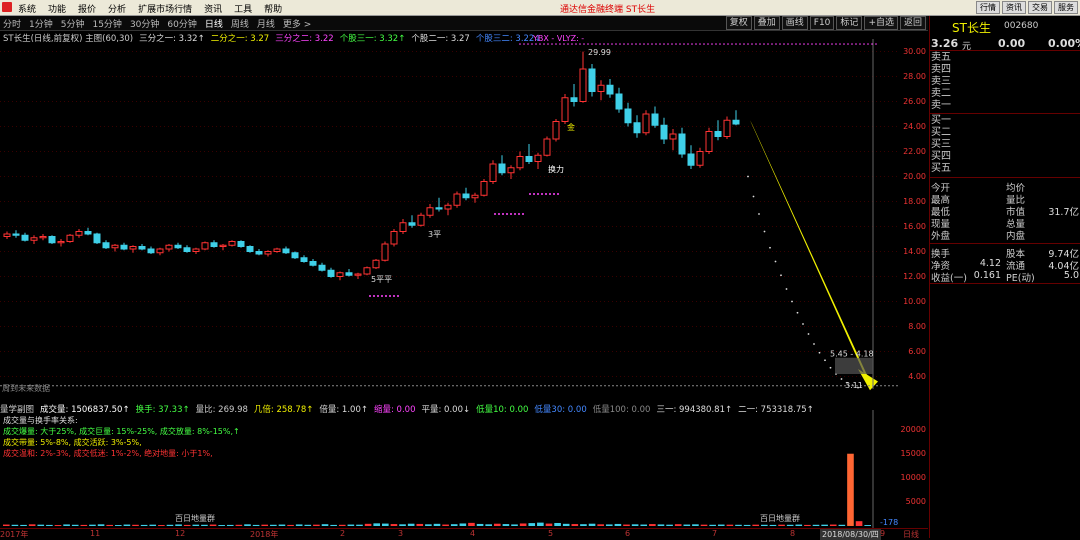  Describe the element at coordinates (556, 169) in the screenshot. I see `tag-huanli: 换力` at that location.